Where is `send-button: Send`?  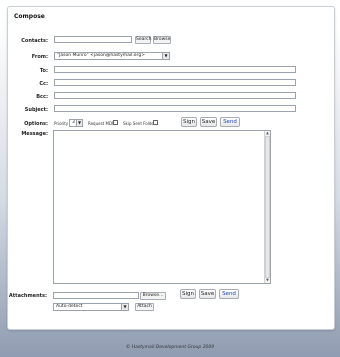 send-button: Send is located at coordinates (230, 122).